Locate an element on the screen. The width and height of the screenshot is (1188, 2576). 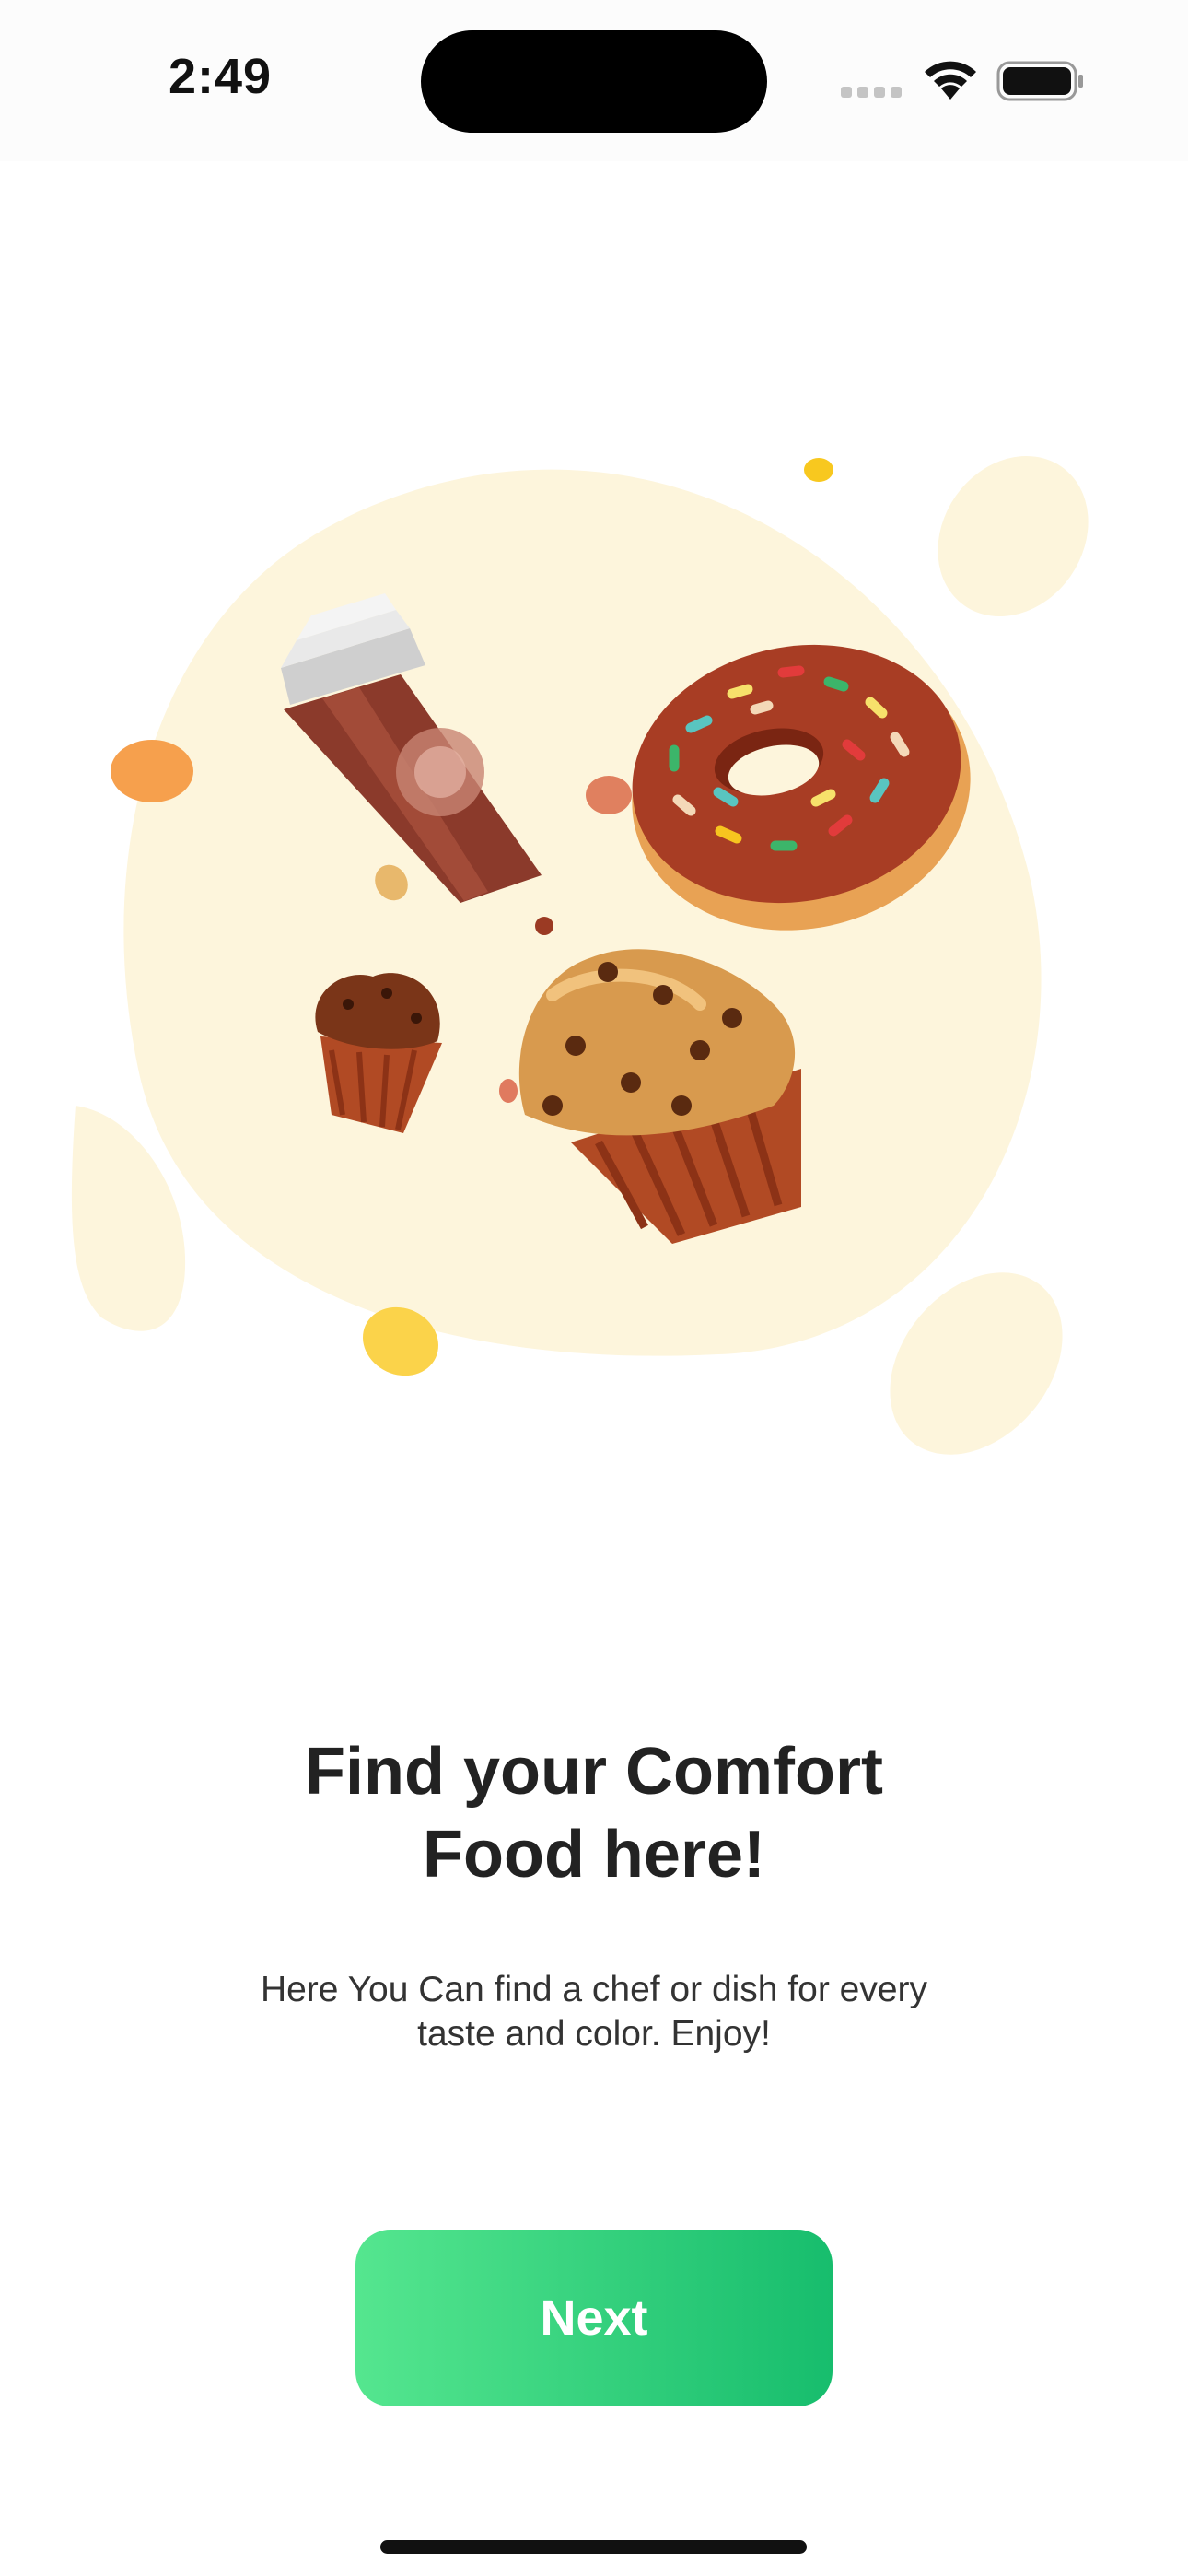
subtitle-line-2: taste and color. Enjoy! is located at coordinates (594, 2034).